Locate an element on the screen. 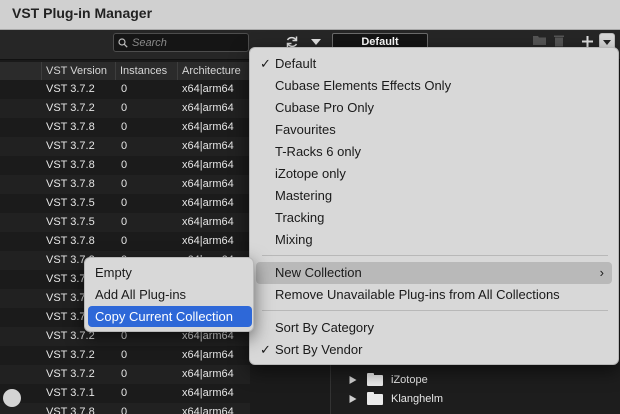 This screenshot has width=620, height=414. menu-item-label: Default is located at coordinates (296, 63).